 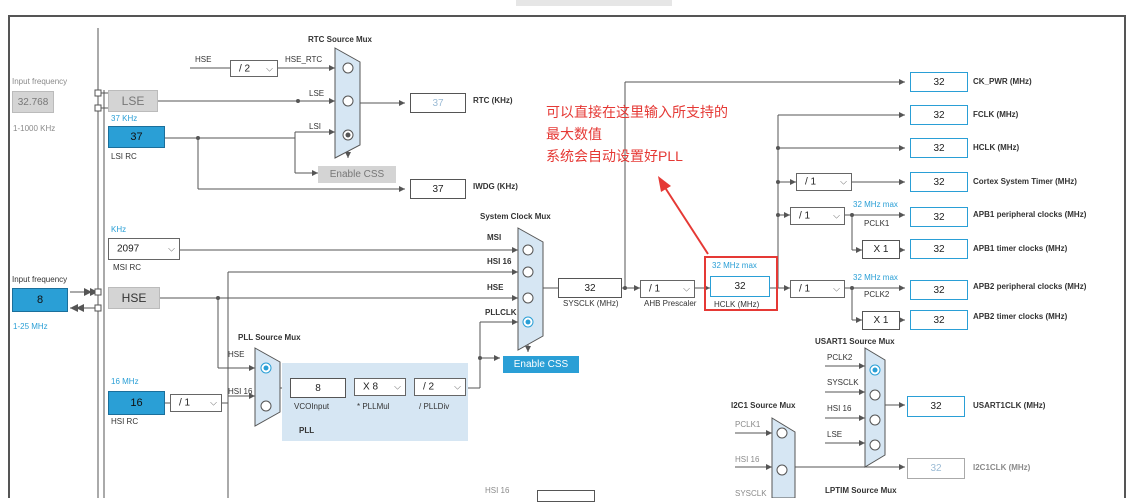 What do you see at coordinates (34, 128) in the screenshot?
I see `lse-range: 1-1000 KHz` at bounding box center [34, 128].